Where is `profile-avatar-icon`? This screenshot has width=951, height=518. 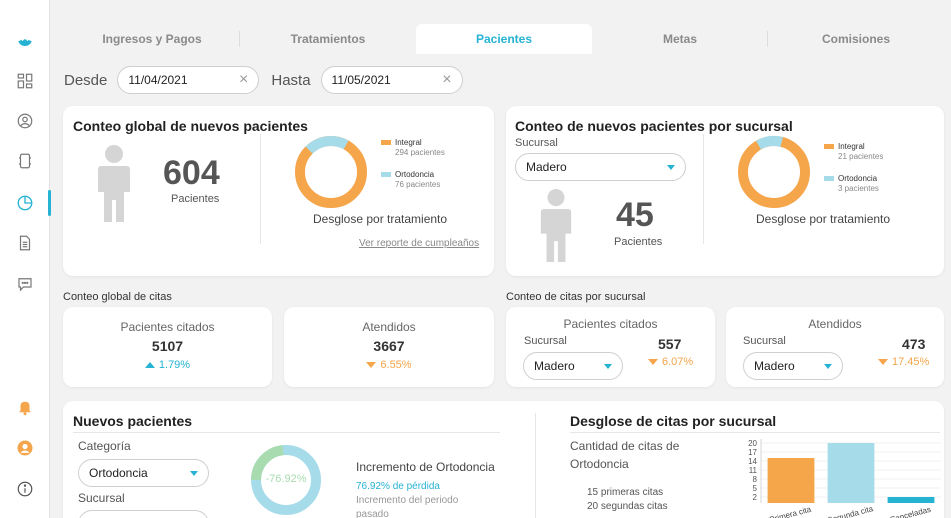
profile-avatar-icon is located at coordinates (25, 448).